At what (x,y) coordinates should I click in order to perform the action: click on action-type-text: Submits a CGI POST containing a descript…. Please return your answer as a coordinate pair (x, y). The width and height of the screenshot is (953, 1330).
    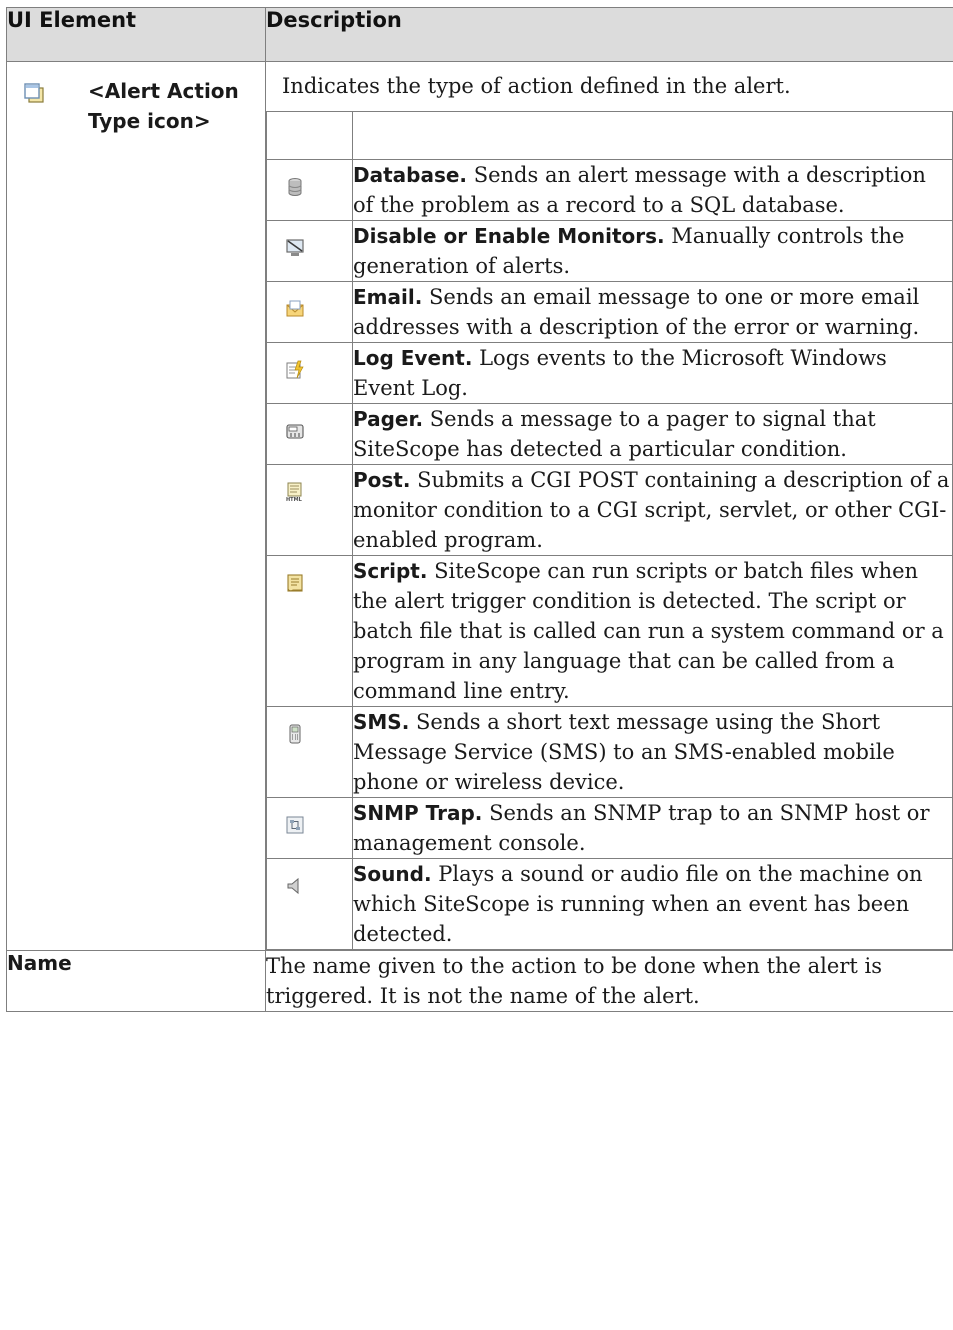
    Looking at the image, I should click on (651, 510).